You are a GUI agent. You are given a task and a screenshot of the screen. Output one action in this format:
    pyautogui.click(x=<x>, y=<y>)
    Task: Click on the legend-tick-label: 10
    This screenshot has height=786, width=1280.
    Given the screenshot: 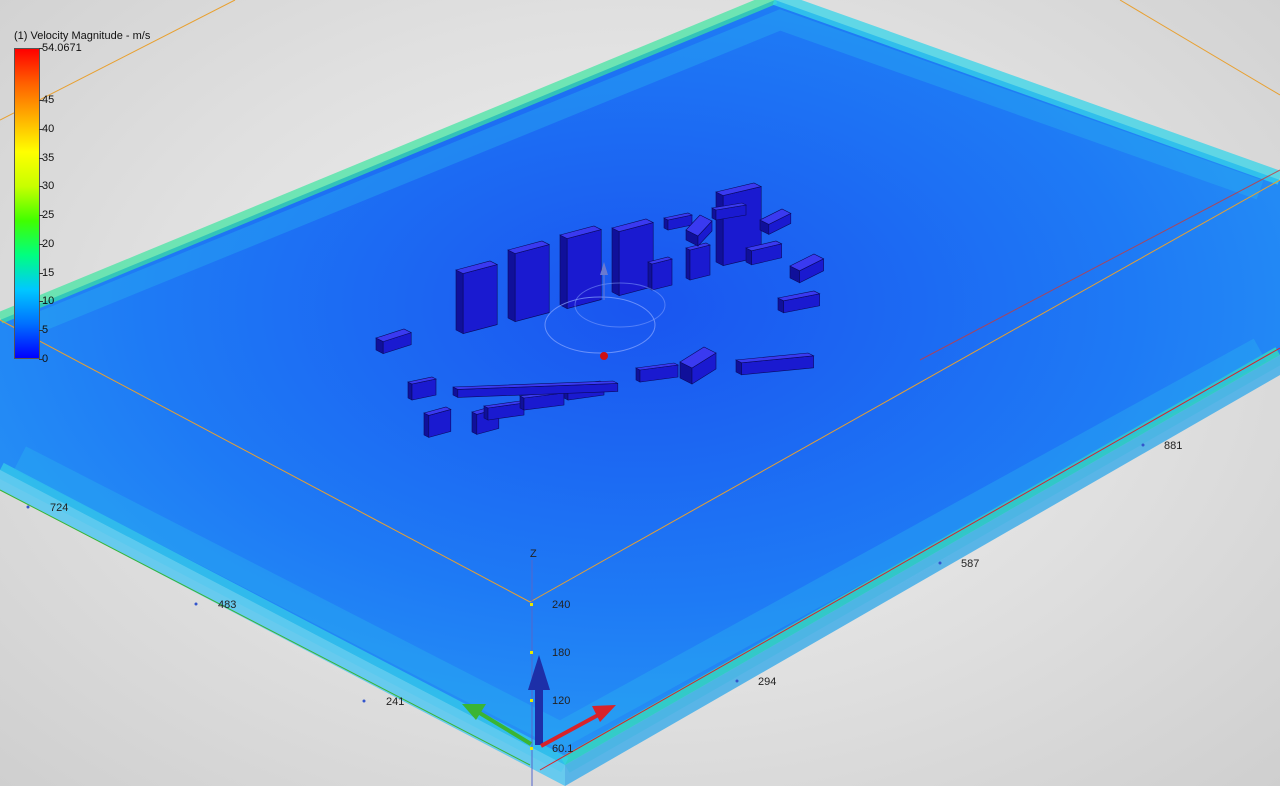 What is the action you would take?
    pyautogui.click(x=46, y=301)
    